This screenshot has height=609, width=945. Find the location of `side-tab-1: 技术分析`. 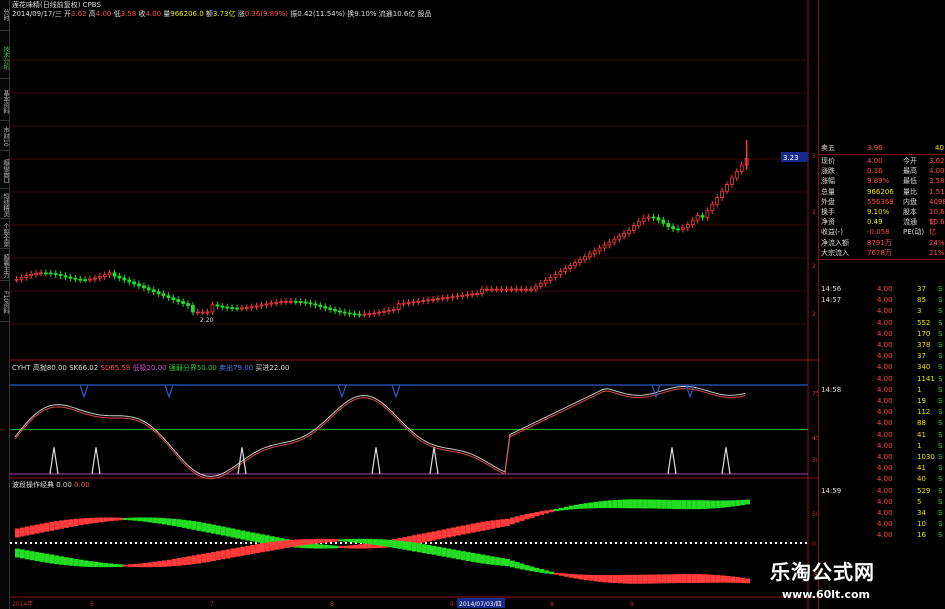

side-tab-1: 技术分析 is located at coordinates (4, 58).